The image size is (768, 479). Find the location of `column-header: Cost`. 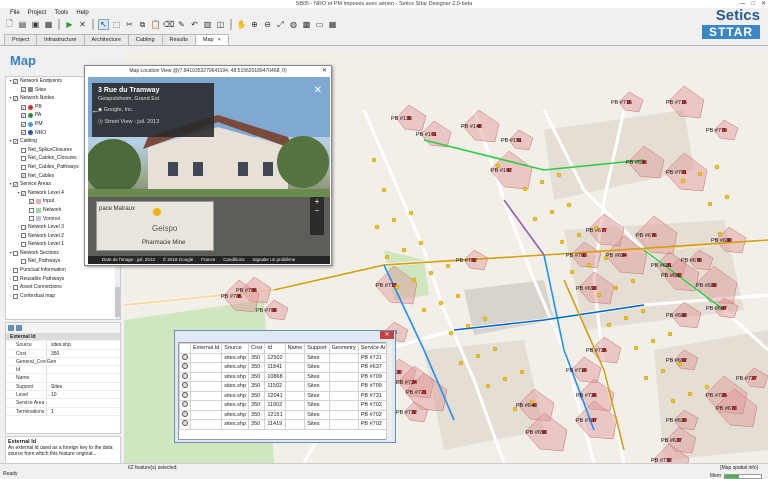

column-header: Cost is located at coordinates (257, 348).